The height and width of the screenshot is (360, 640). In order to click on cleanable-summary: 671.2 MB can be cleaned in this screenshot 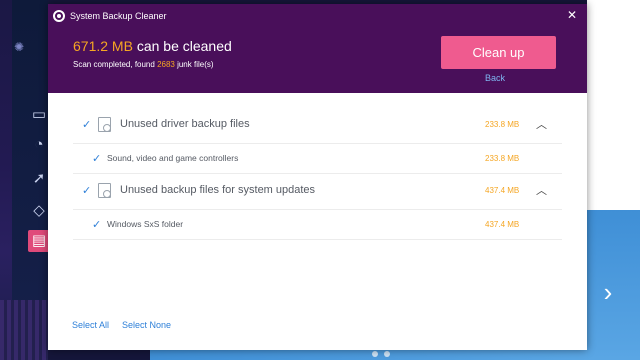, I will do `click(152, 46)`.